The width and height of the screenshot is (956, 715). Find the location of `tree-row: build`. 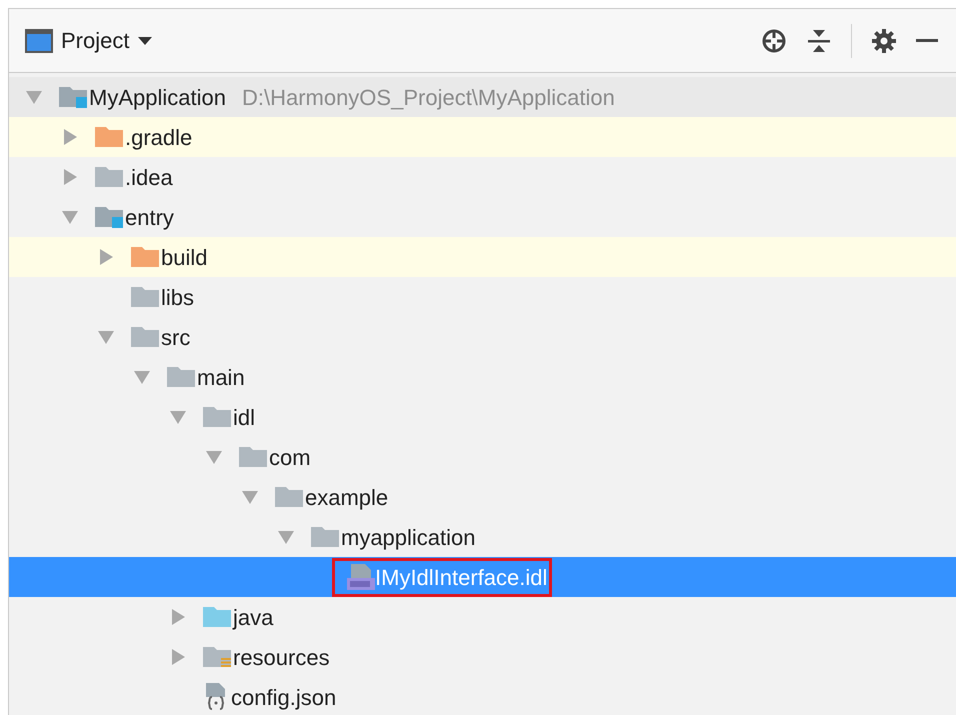

tree-row: build is located at coordinates (482, 257).